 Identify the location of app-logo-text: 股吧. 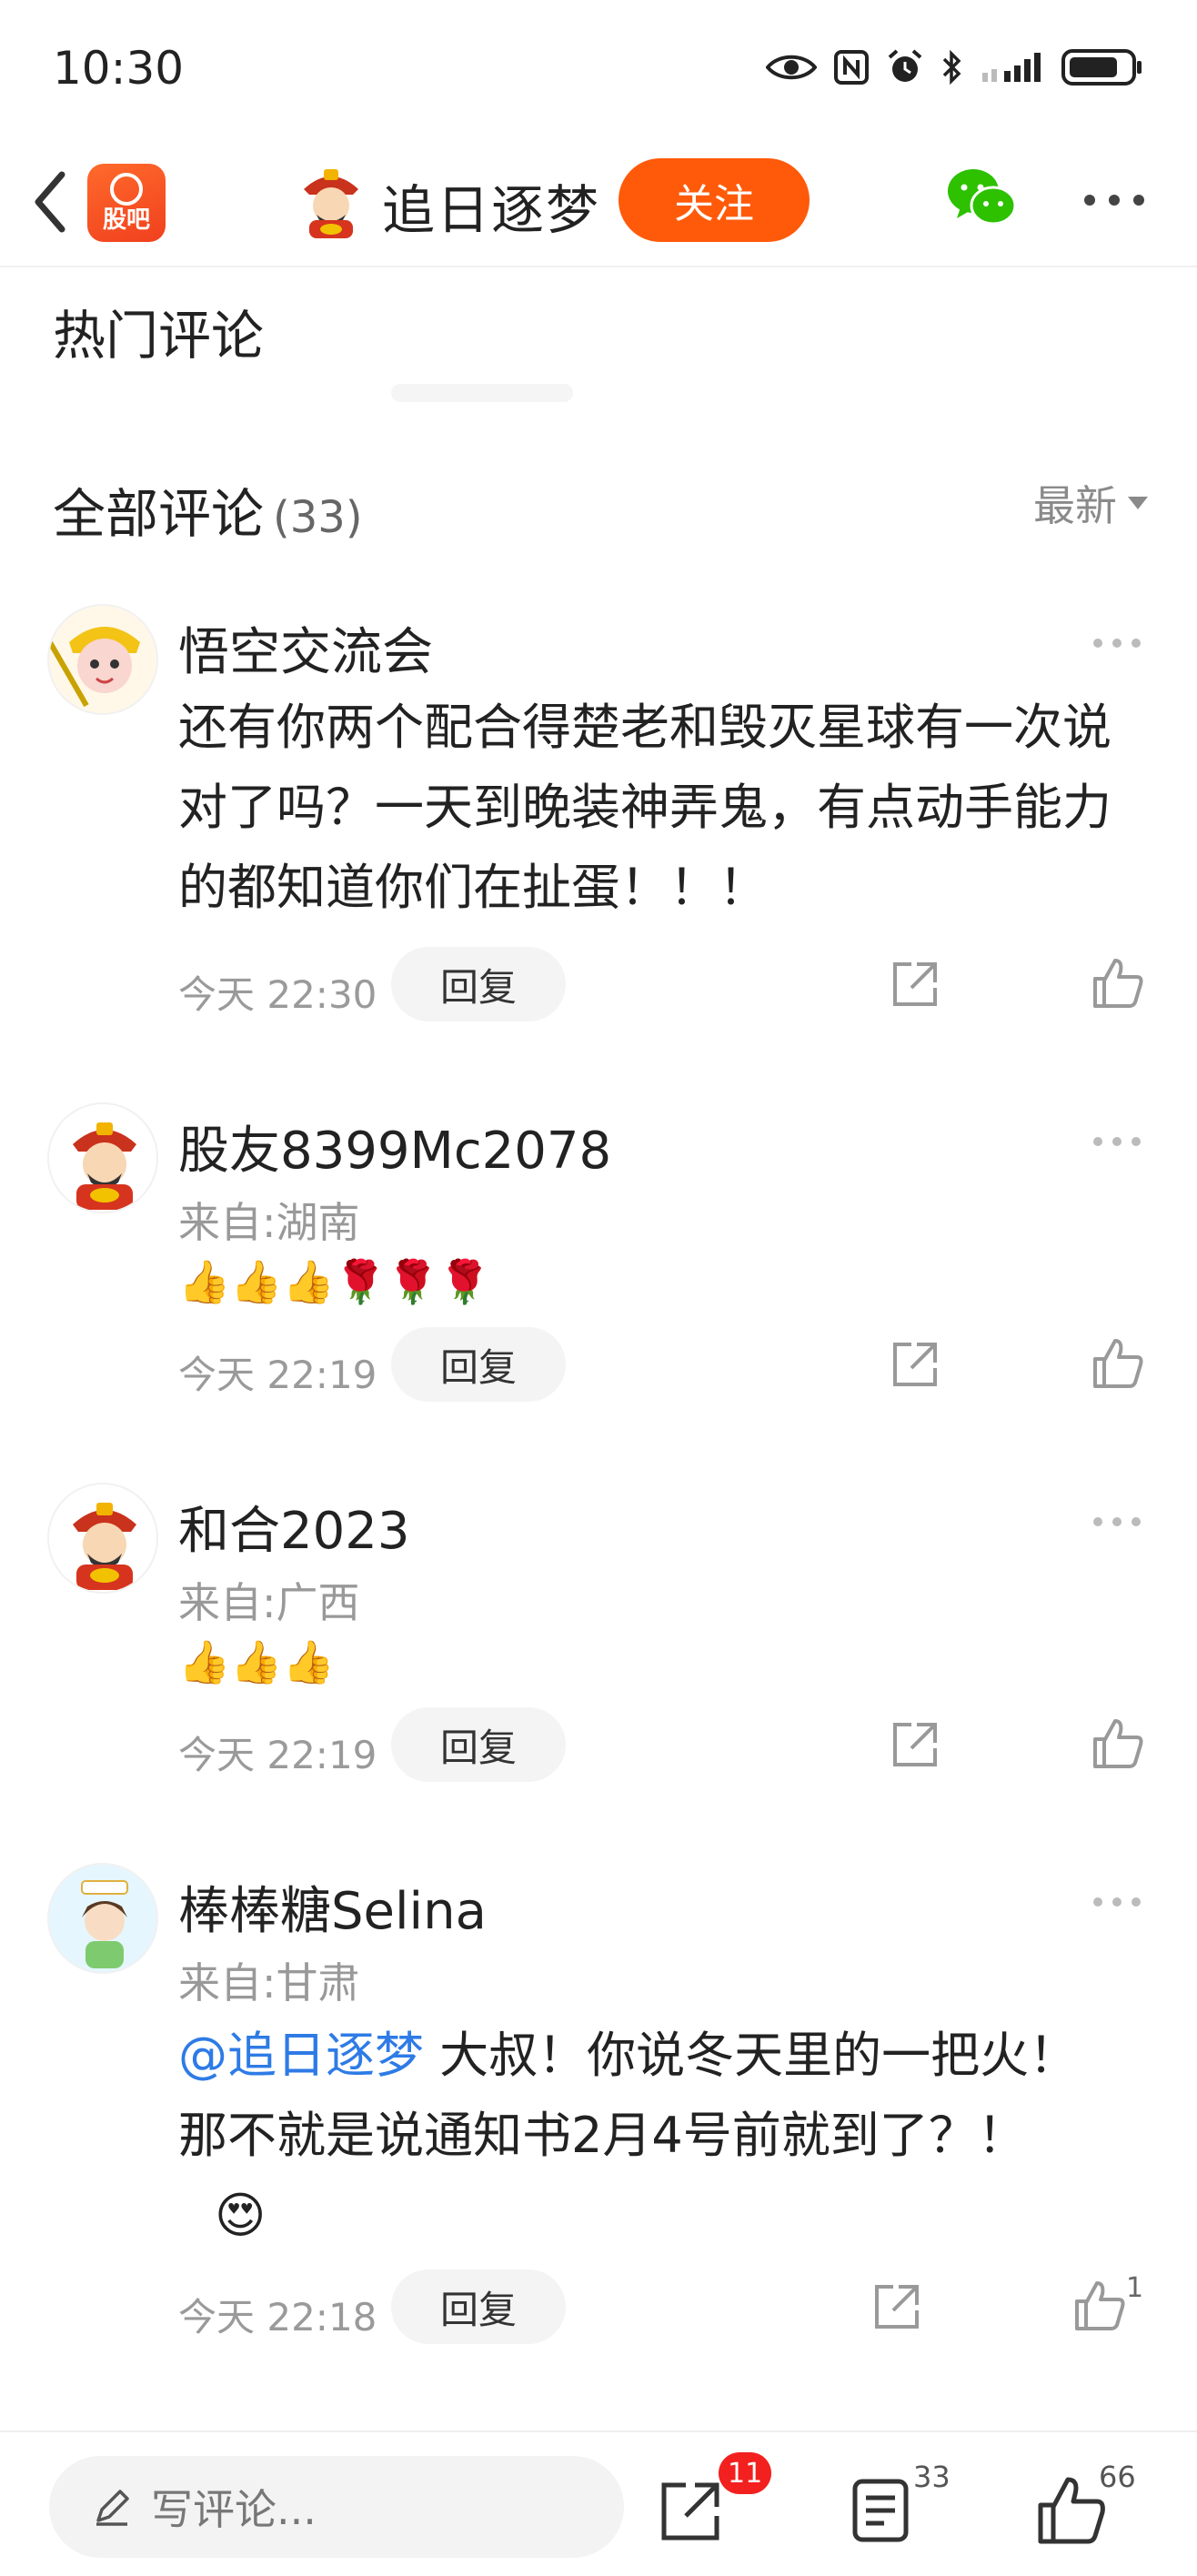
(126, 220).